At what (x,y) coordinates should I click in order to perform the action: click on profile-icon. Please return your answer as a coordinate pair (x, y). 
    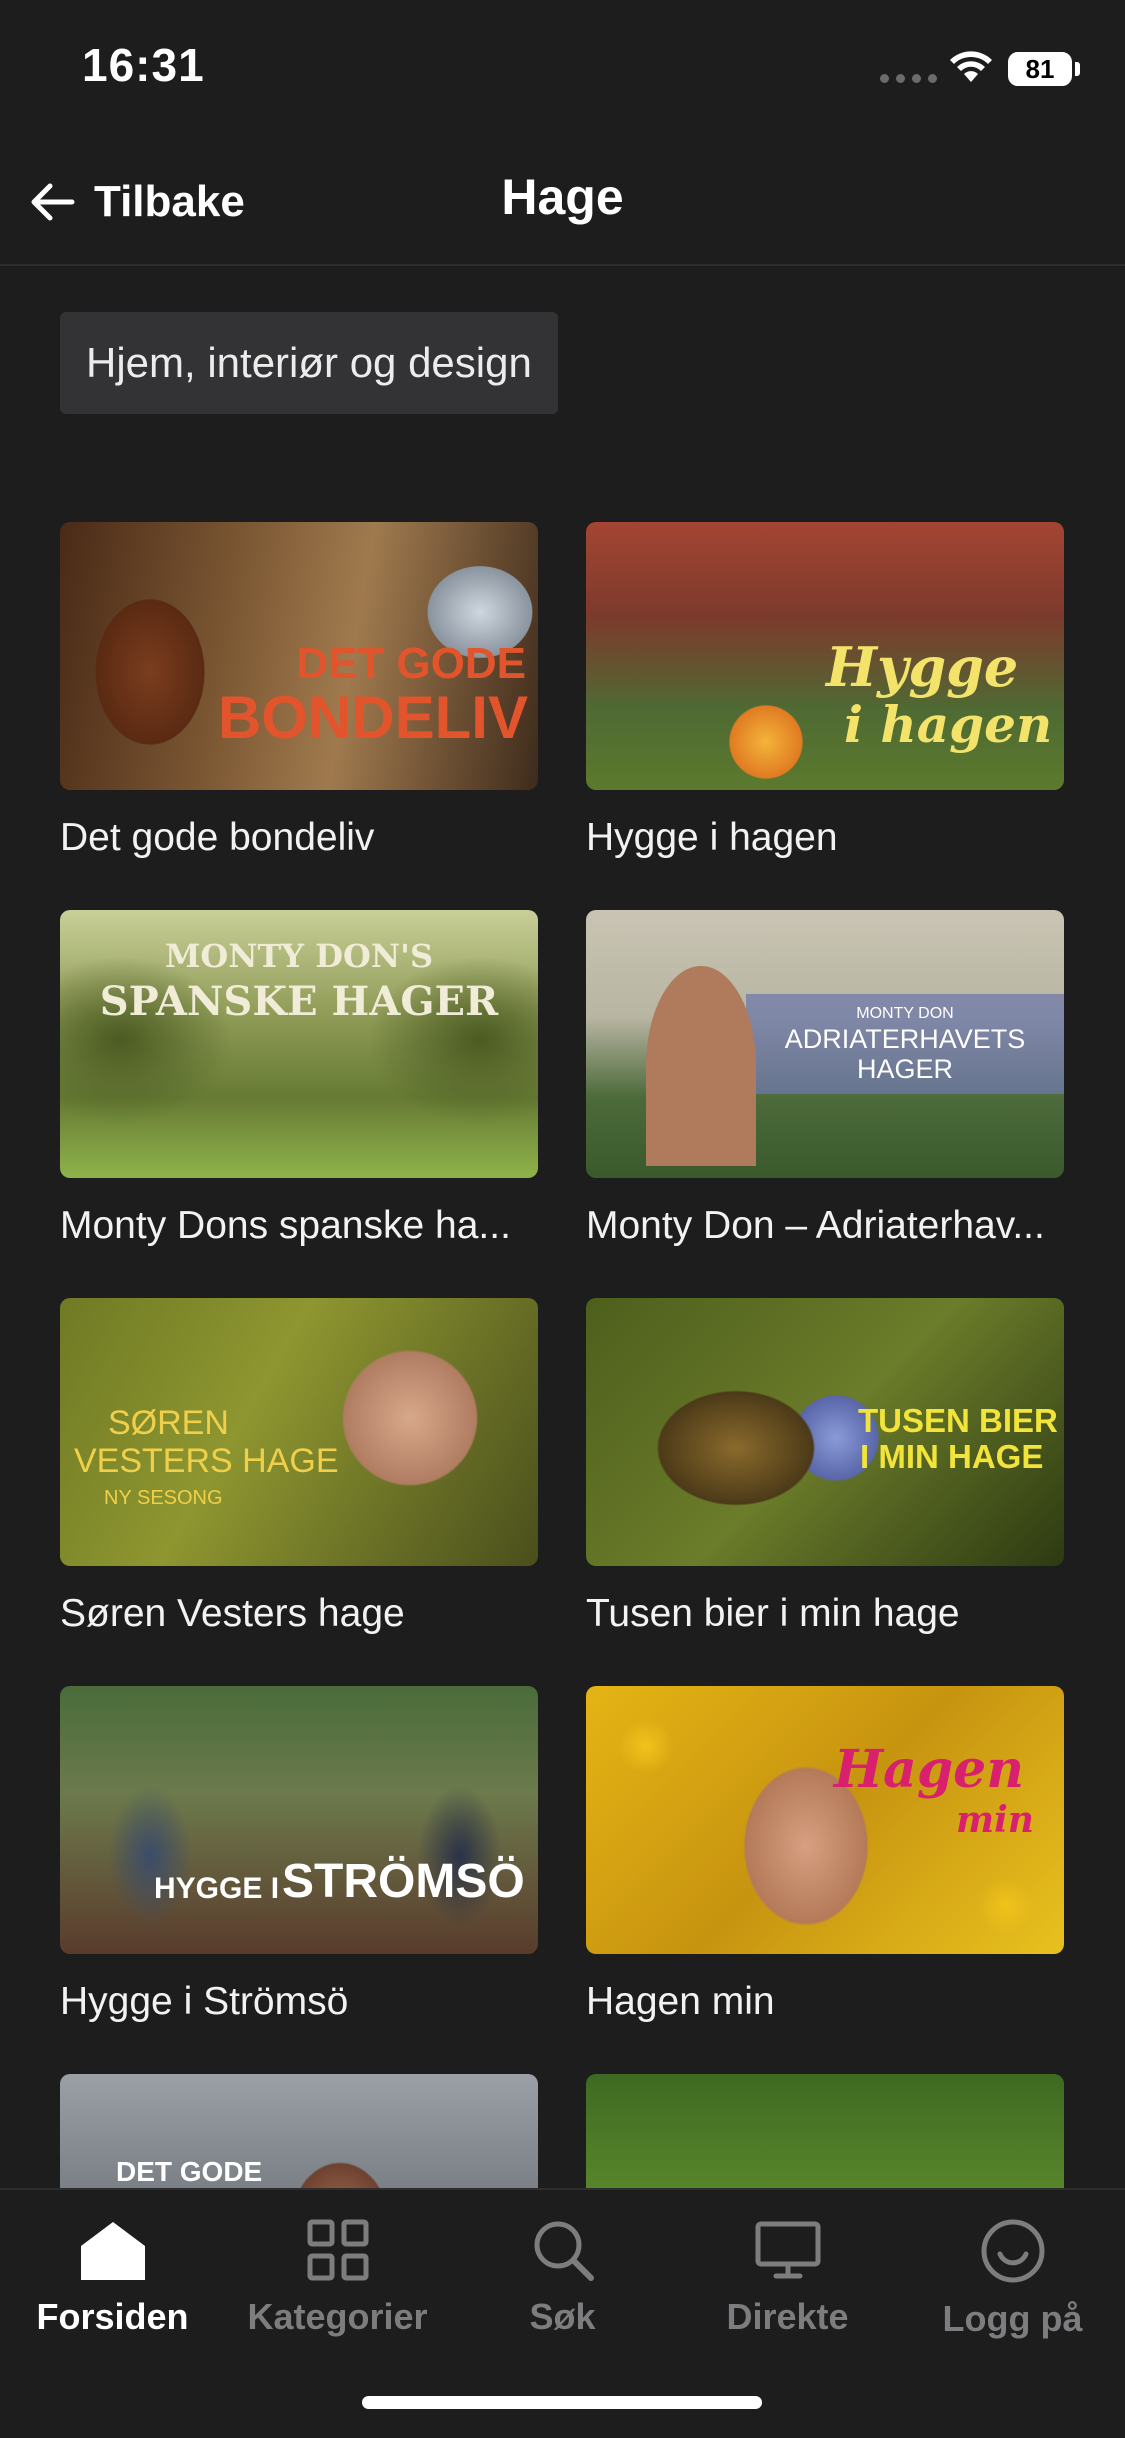
    Looking at the image, I should click on (1012, 2251).